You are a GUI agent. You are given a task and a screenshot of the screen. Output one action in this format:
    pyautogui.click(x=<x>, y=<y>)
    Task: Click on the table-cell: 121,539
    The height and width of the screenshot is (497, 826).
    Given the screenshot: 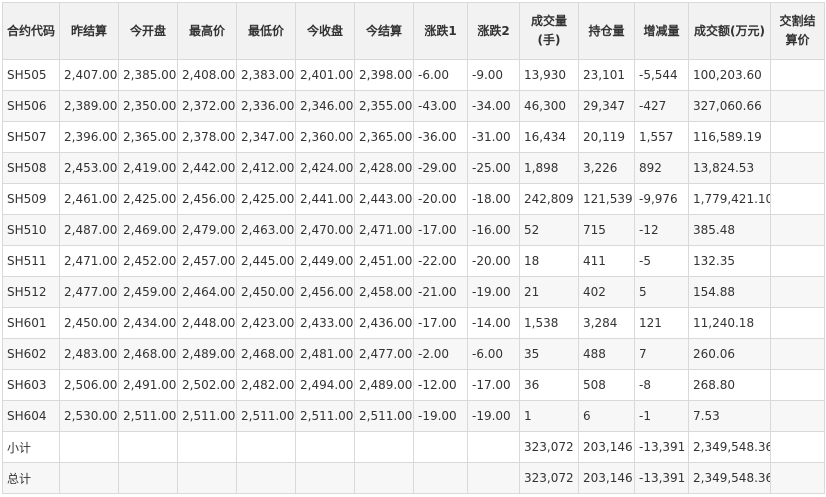 What is the action you would take?
    pyautogui.click(x=606, y=199)
    